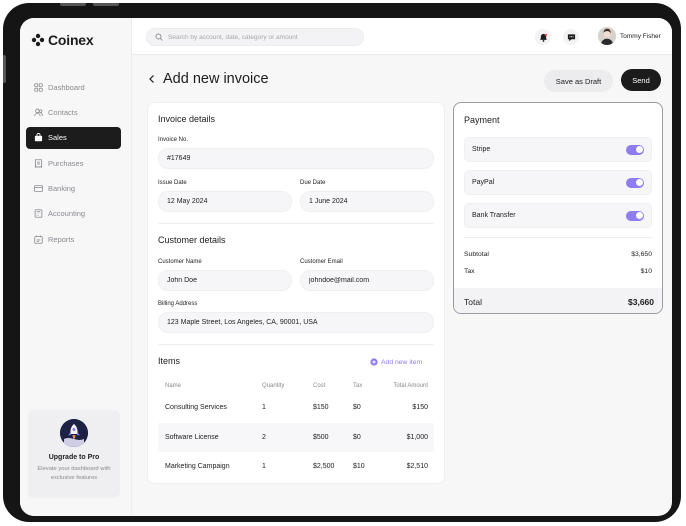 The image size is (686, 526). Describe the element at coordinates (74, 457) in the screenshot. I see `upgrade-title: Upgrade to Pro` at that location.